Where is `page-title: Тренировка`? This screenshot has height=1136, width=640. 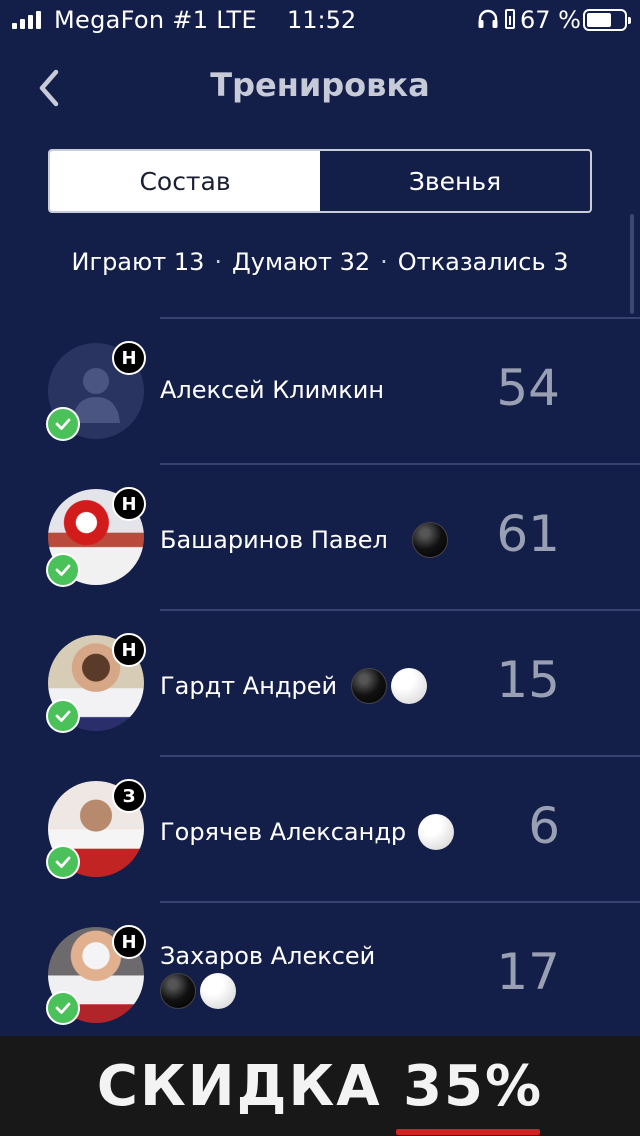
page-title: Тренировка is located at coordinates (320, 85).